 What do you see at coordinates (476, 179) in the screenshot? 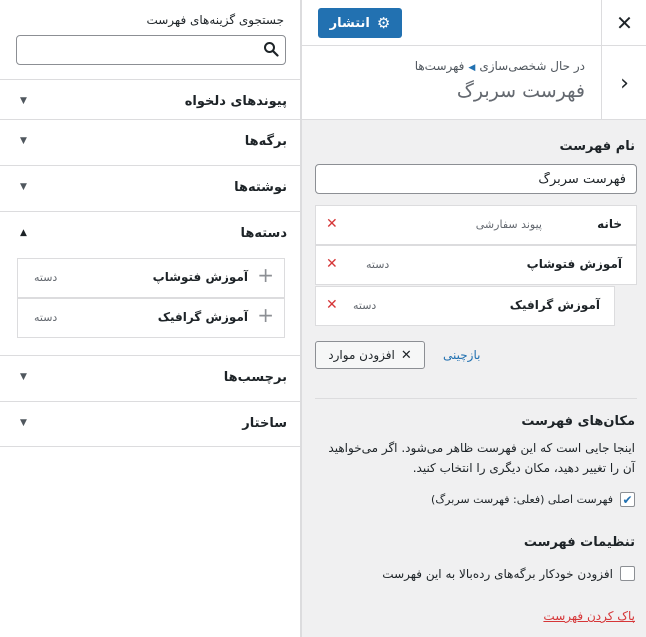
I see `menu-name-input` at bounding box center [476, 179].